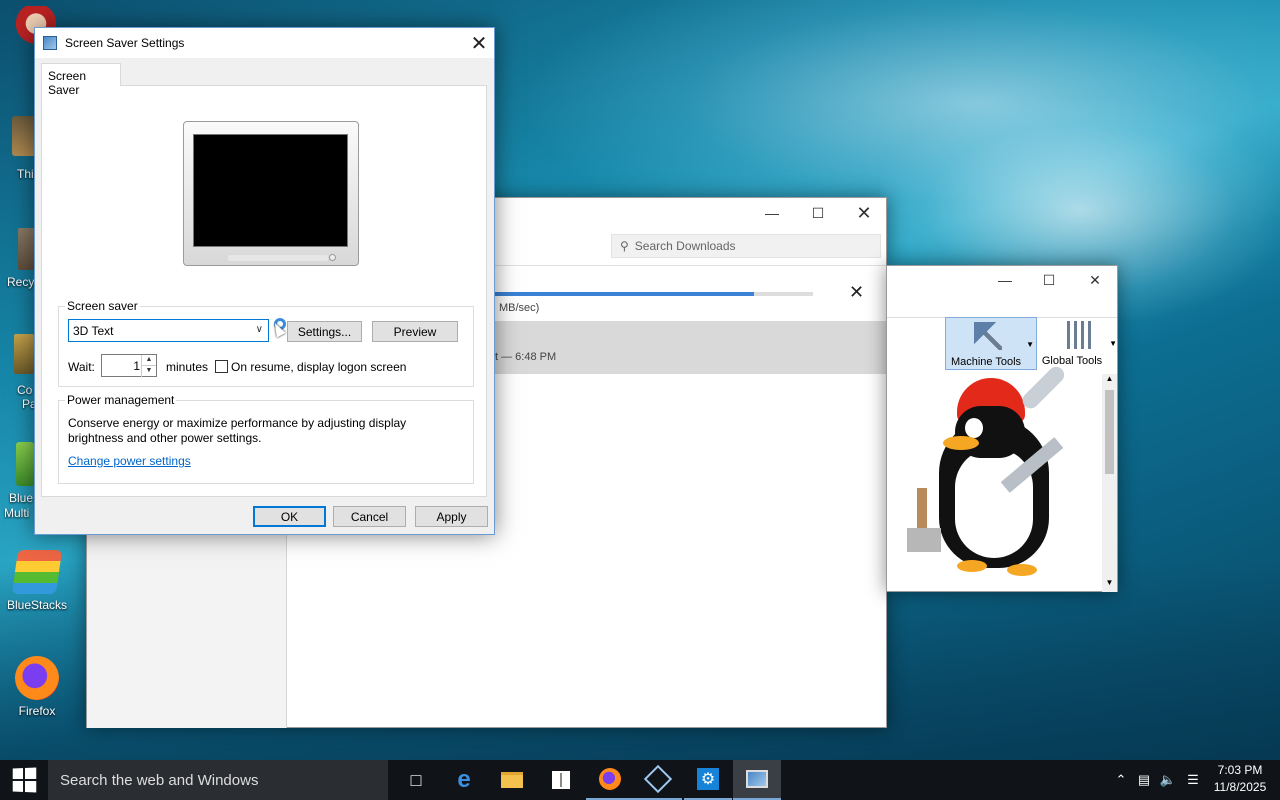  What do you see at coordinates (37, 572) in the screenshot?
I see `bluestacks-icon` at bounding box center [37, 572].